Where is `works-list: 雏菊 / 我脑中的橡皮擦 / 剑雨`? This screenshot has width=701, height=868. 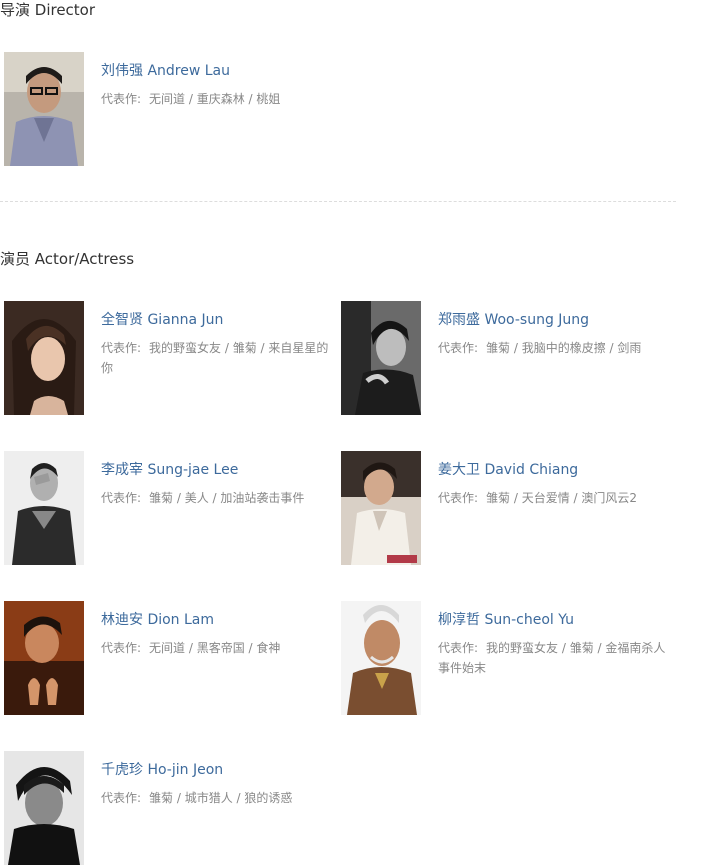
works-list: 雏菊 / 我脑中的橡皮擦 / 剑雨 is located at coordinates (564, 348).